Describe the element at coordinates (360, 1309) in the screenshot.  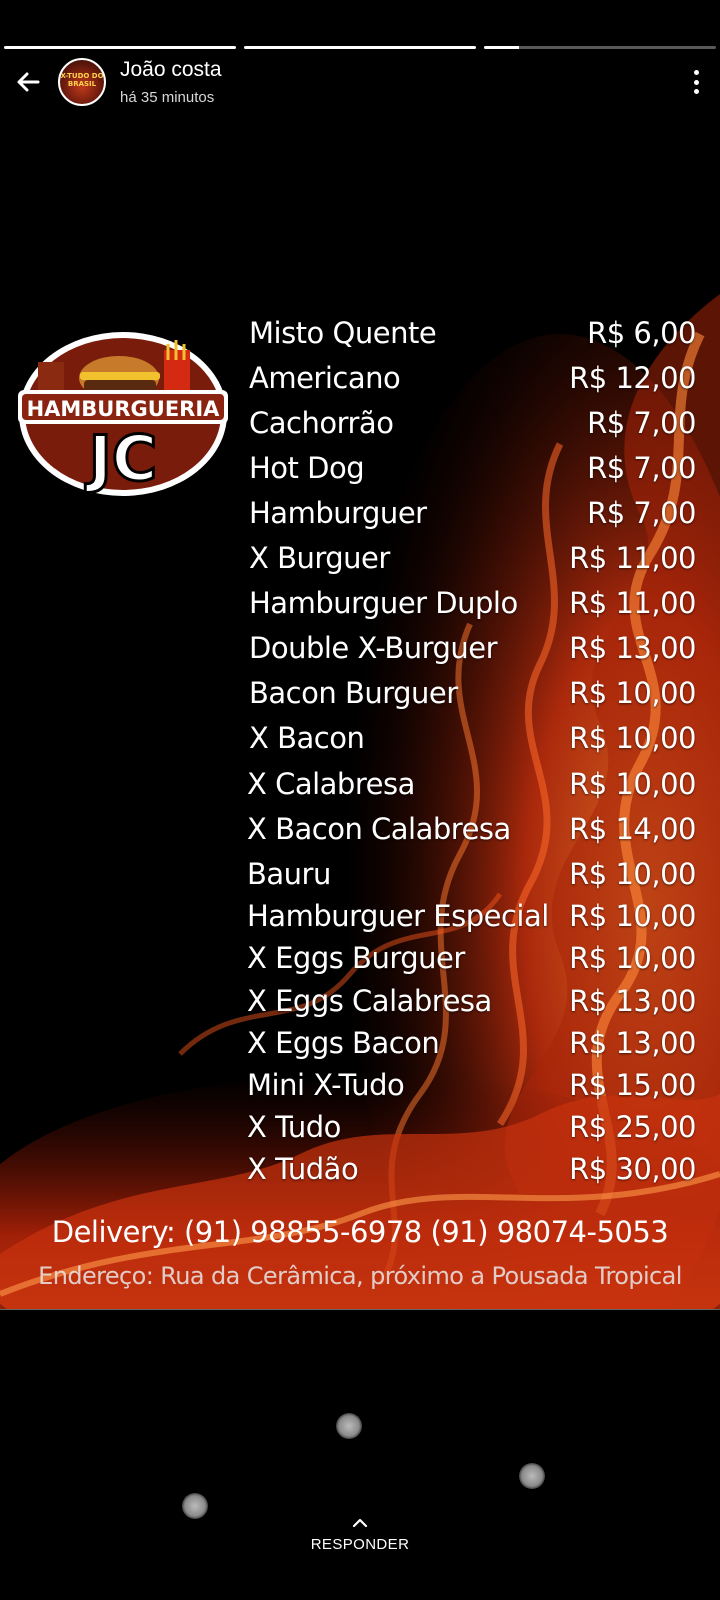
I see `story-bottom-edge` at that location.